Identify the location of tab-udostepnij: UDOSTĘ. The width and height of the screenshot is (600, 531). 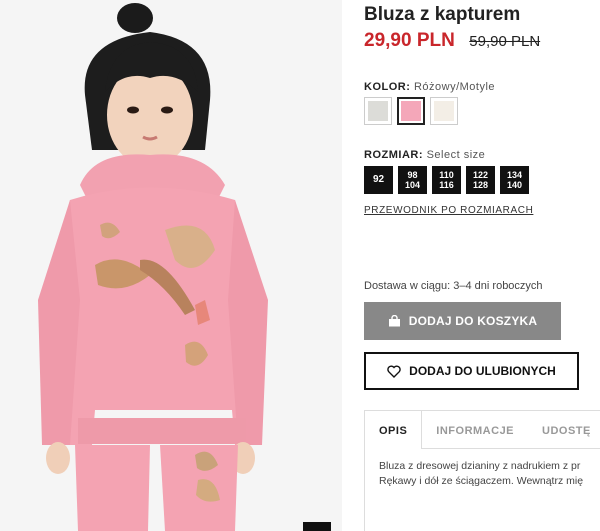
(564, 429).